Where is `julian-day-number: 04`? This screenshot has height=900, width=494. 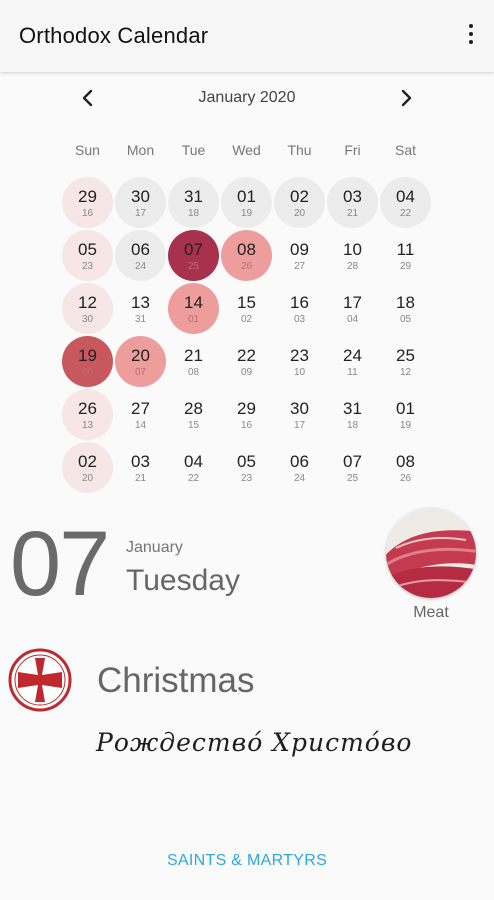
julian-day-number: 04 is located at coordinates (352, 319).